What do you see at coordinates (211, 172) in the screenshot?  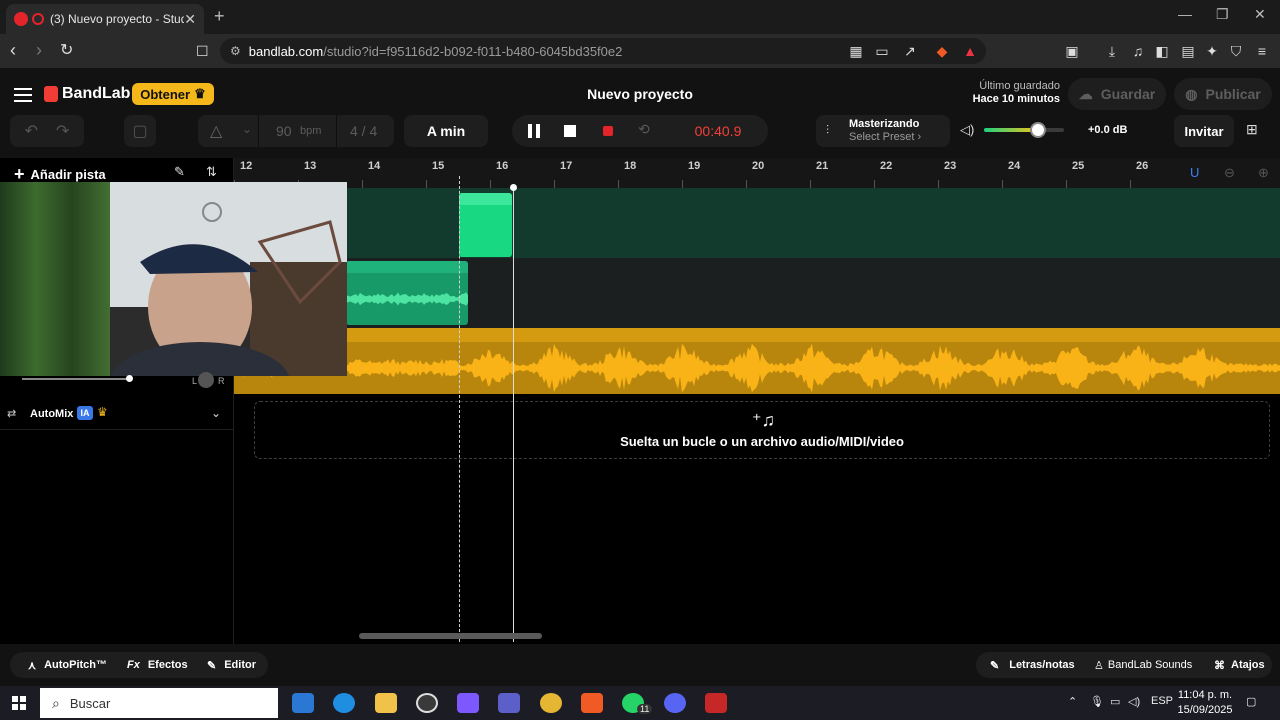 I see `fit-tracks-icon: ⇅` at bounding box center [211, 172].